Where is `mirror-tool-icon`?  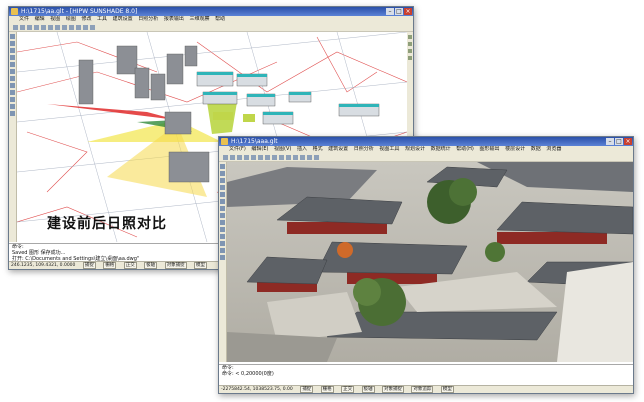 mirror-tool-icon is located at coordinates (222, 250).